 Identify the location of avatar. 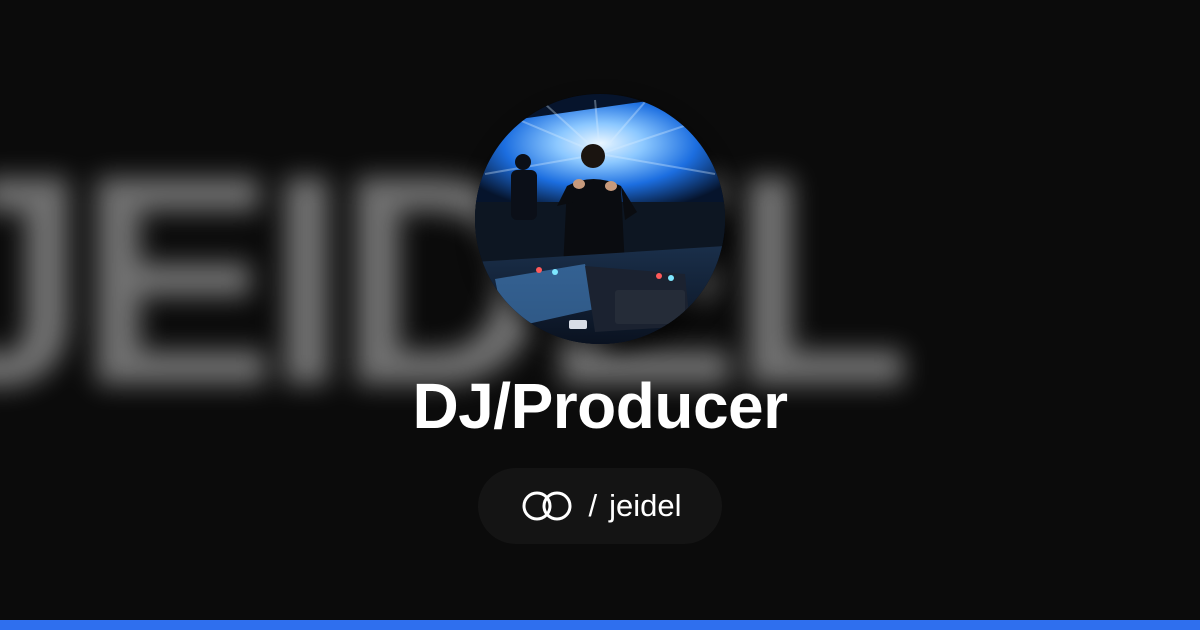
(601, 223).